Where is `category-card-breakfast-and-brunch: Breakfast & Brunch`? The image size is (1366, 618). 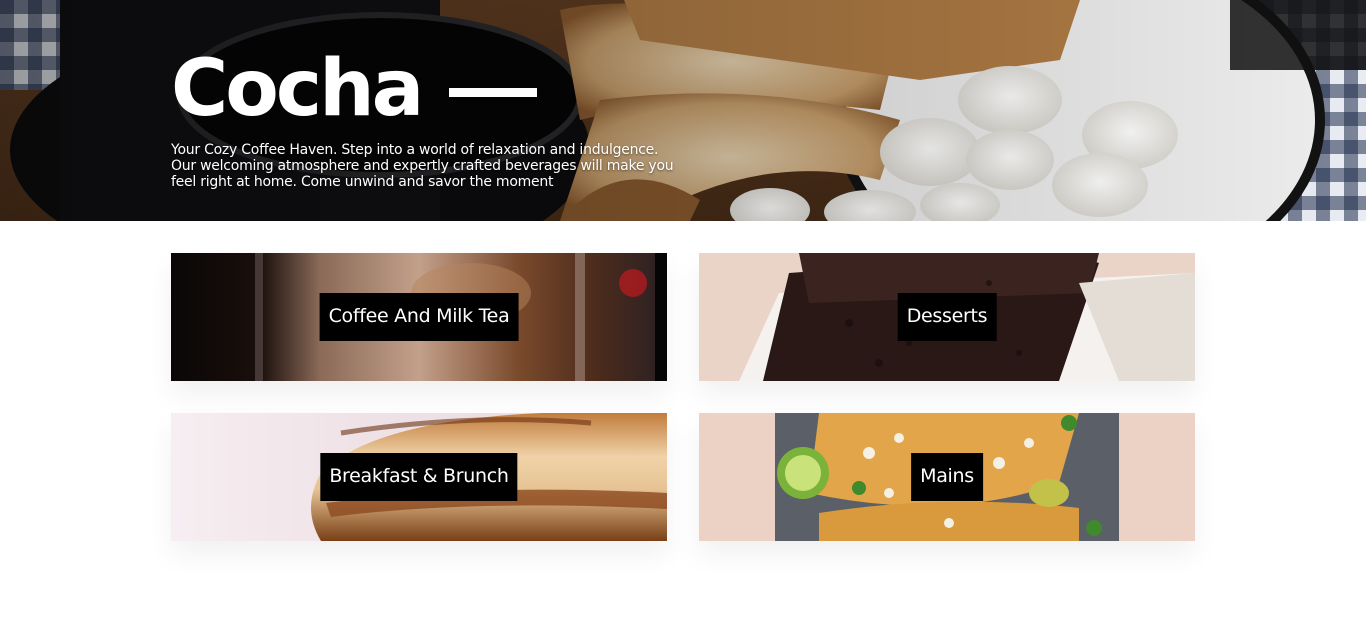
category-card-breakfast-and-brunch: Breakfast & Brunch is located at coordinates (419, 477).